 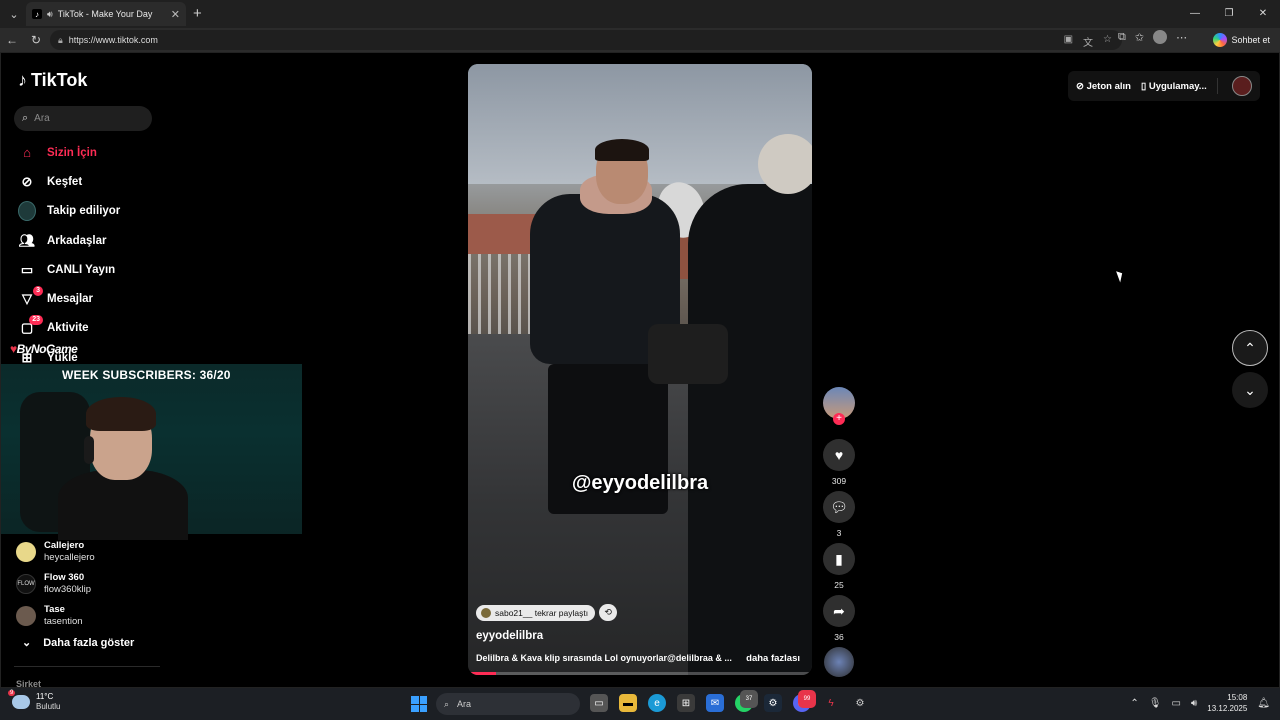 I want to click on sidebar-item-activity: ▢ 23 Aktivite, so click(x=89, y=328).